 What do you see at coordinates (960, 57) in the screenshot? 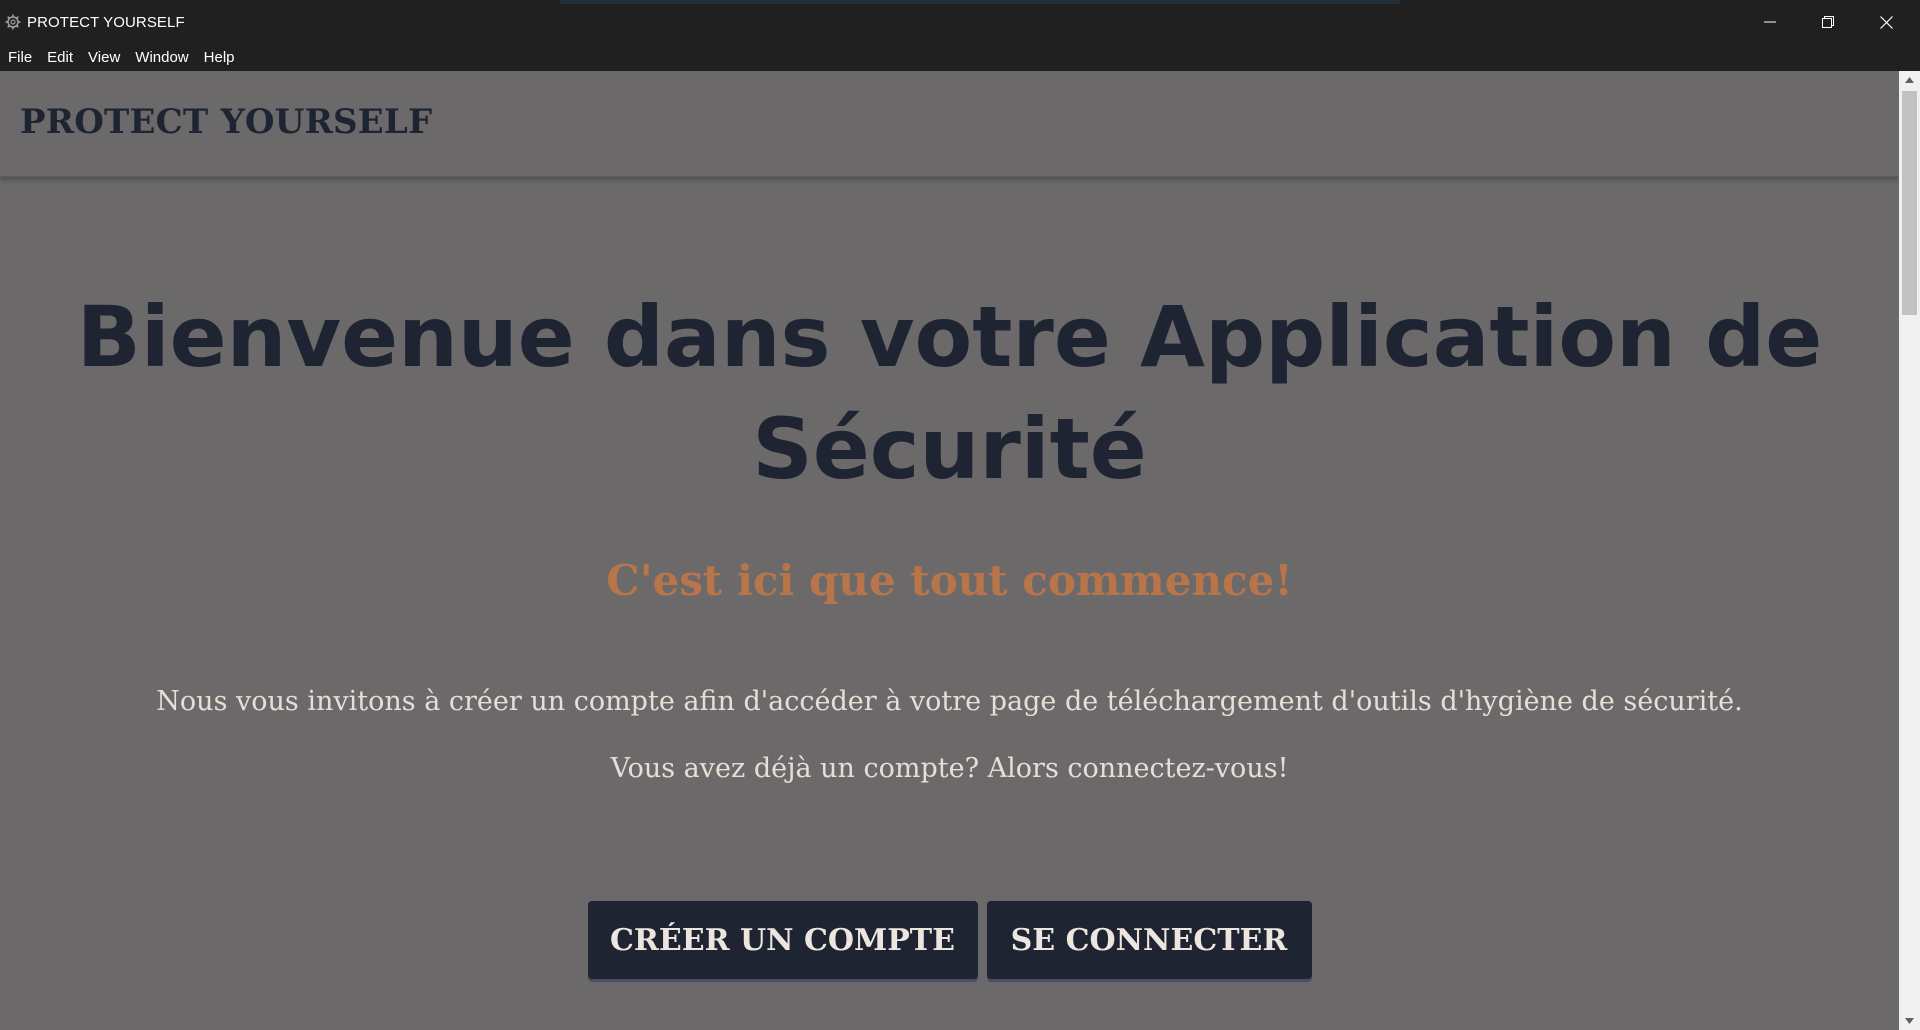
I see `menu-bar: File Edit View Window Help` at bounding box center [960, 57].